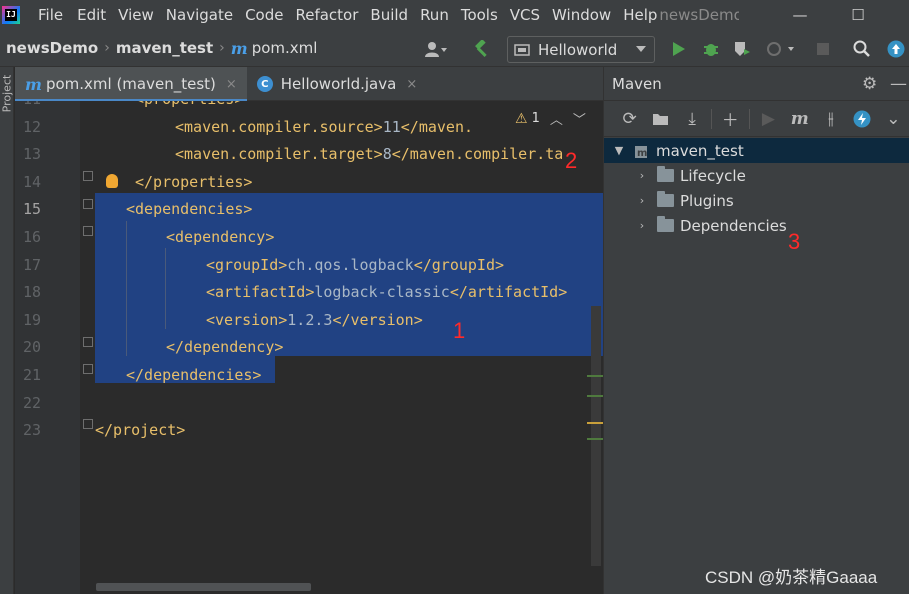  I want to click on tree-item-maven-test: ▼ m maven_test, so click(756, 150).